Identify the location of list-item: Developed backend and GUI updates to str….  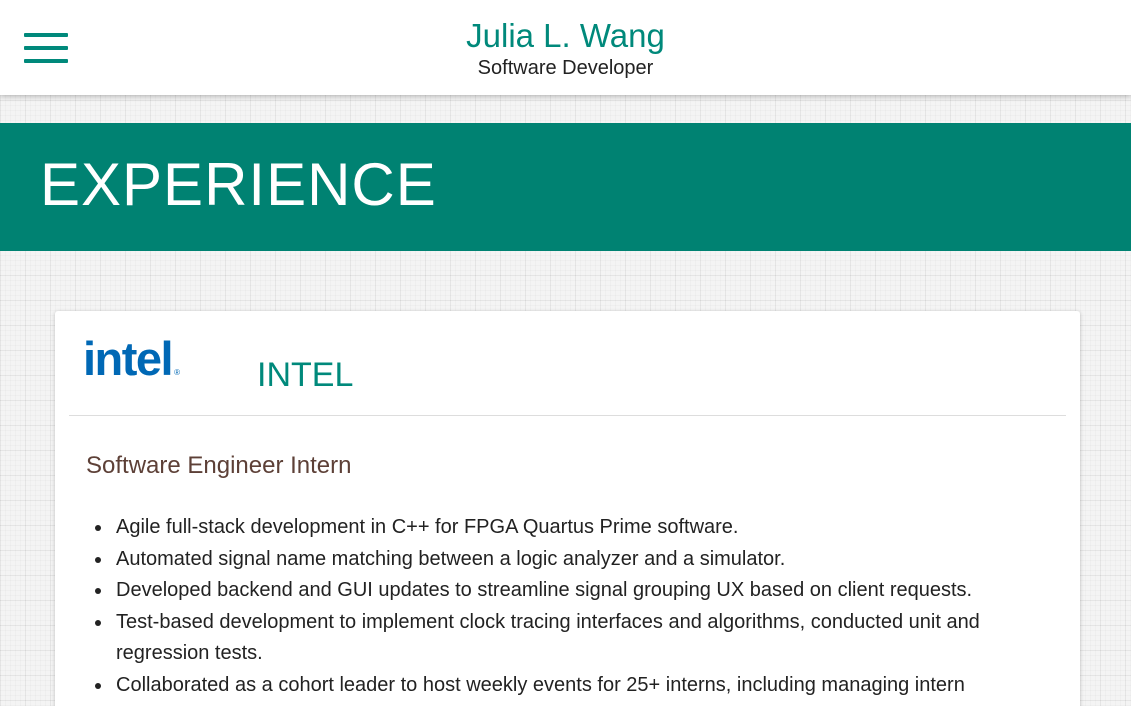
(570, 591).